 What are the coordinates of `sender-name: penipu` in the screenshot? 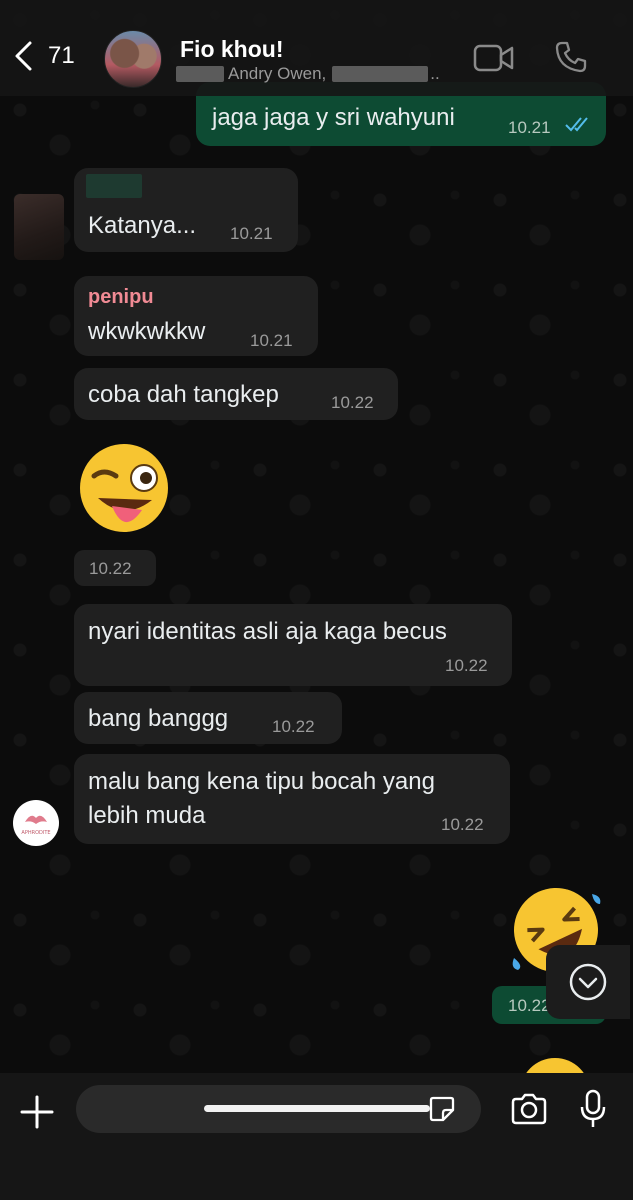 It's located at (121, 297).